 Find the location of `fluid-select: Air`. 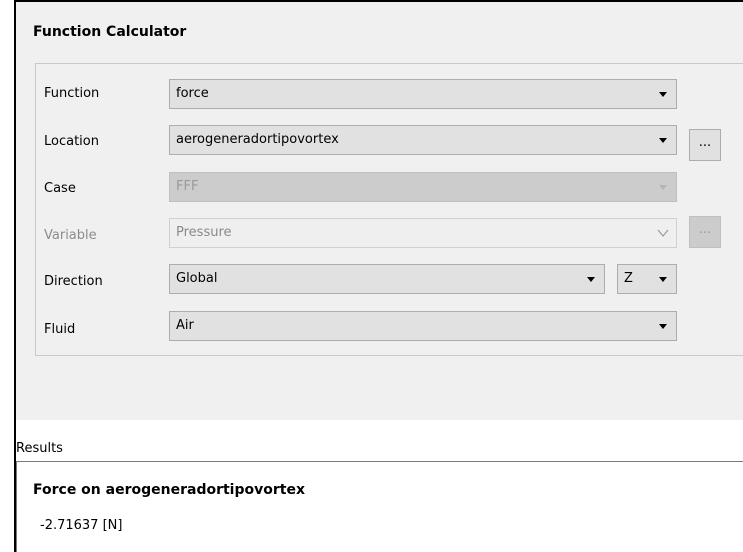

fluid-select: Air is located at coordinates (423, 326).